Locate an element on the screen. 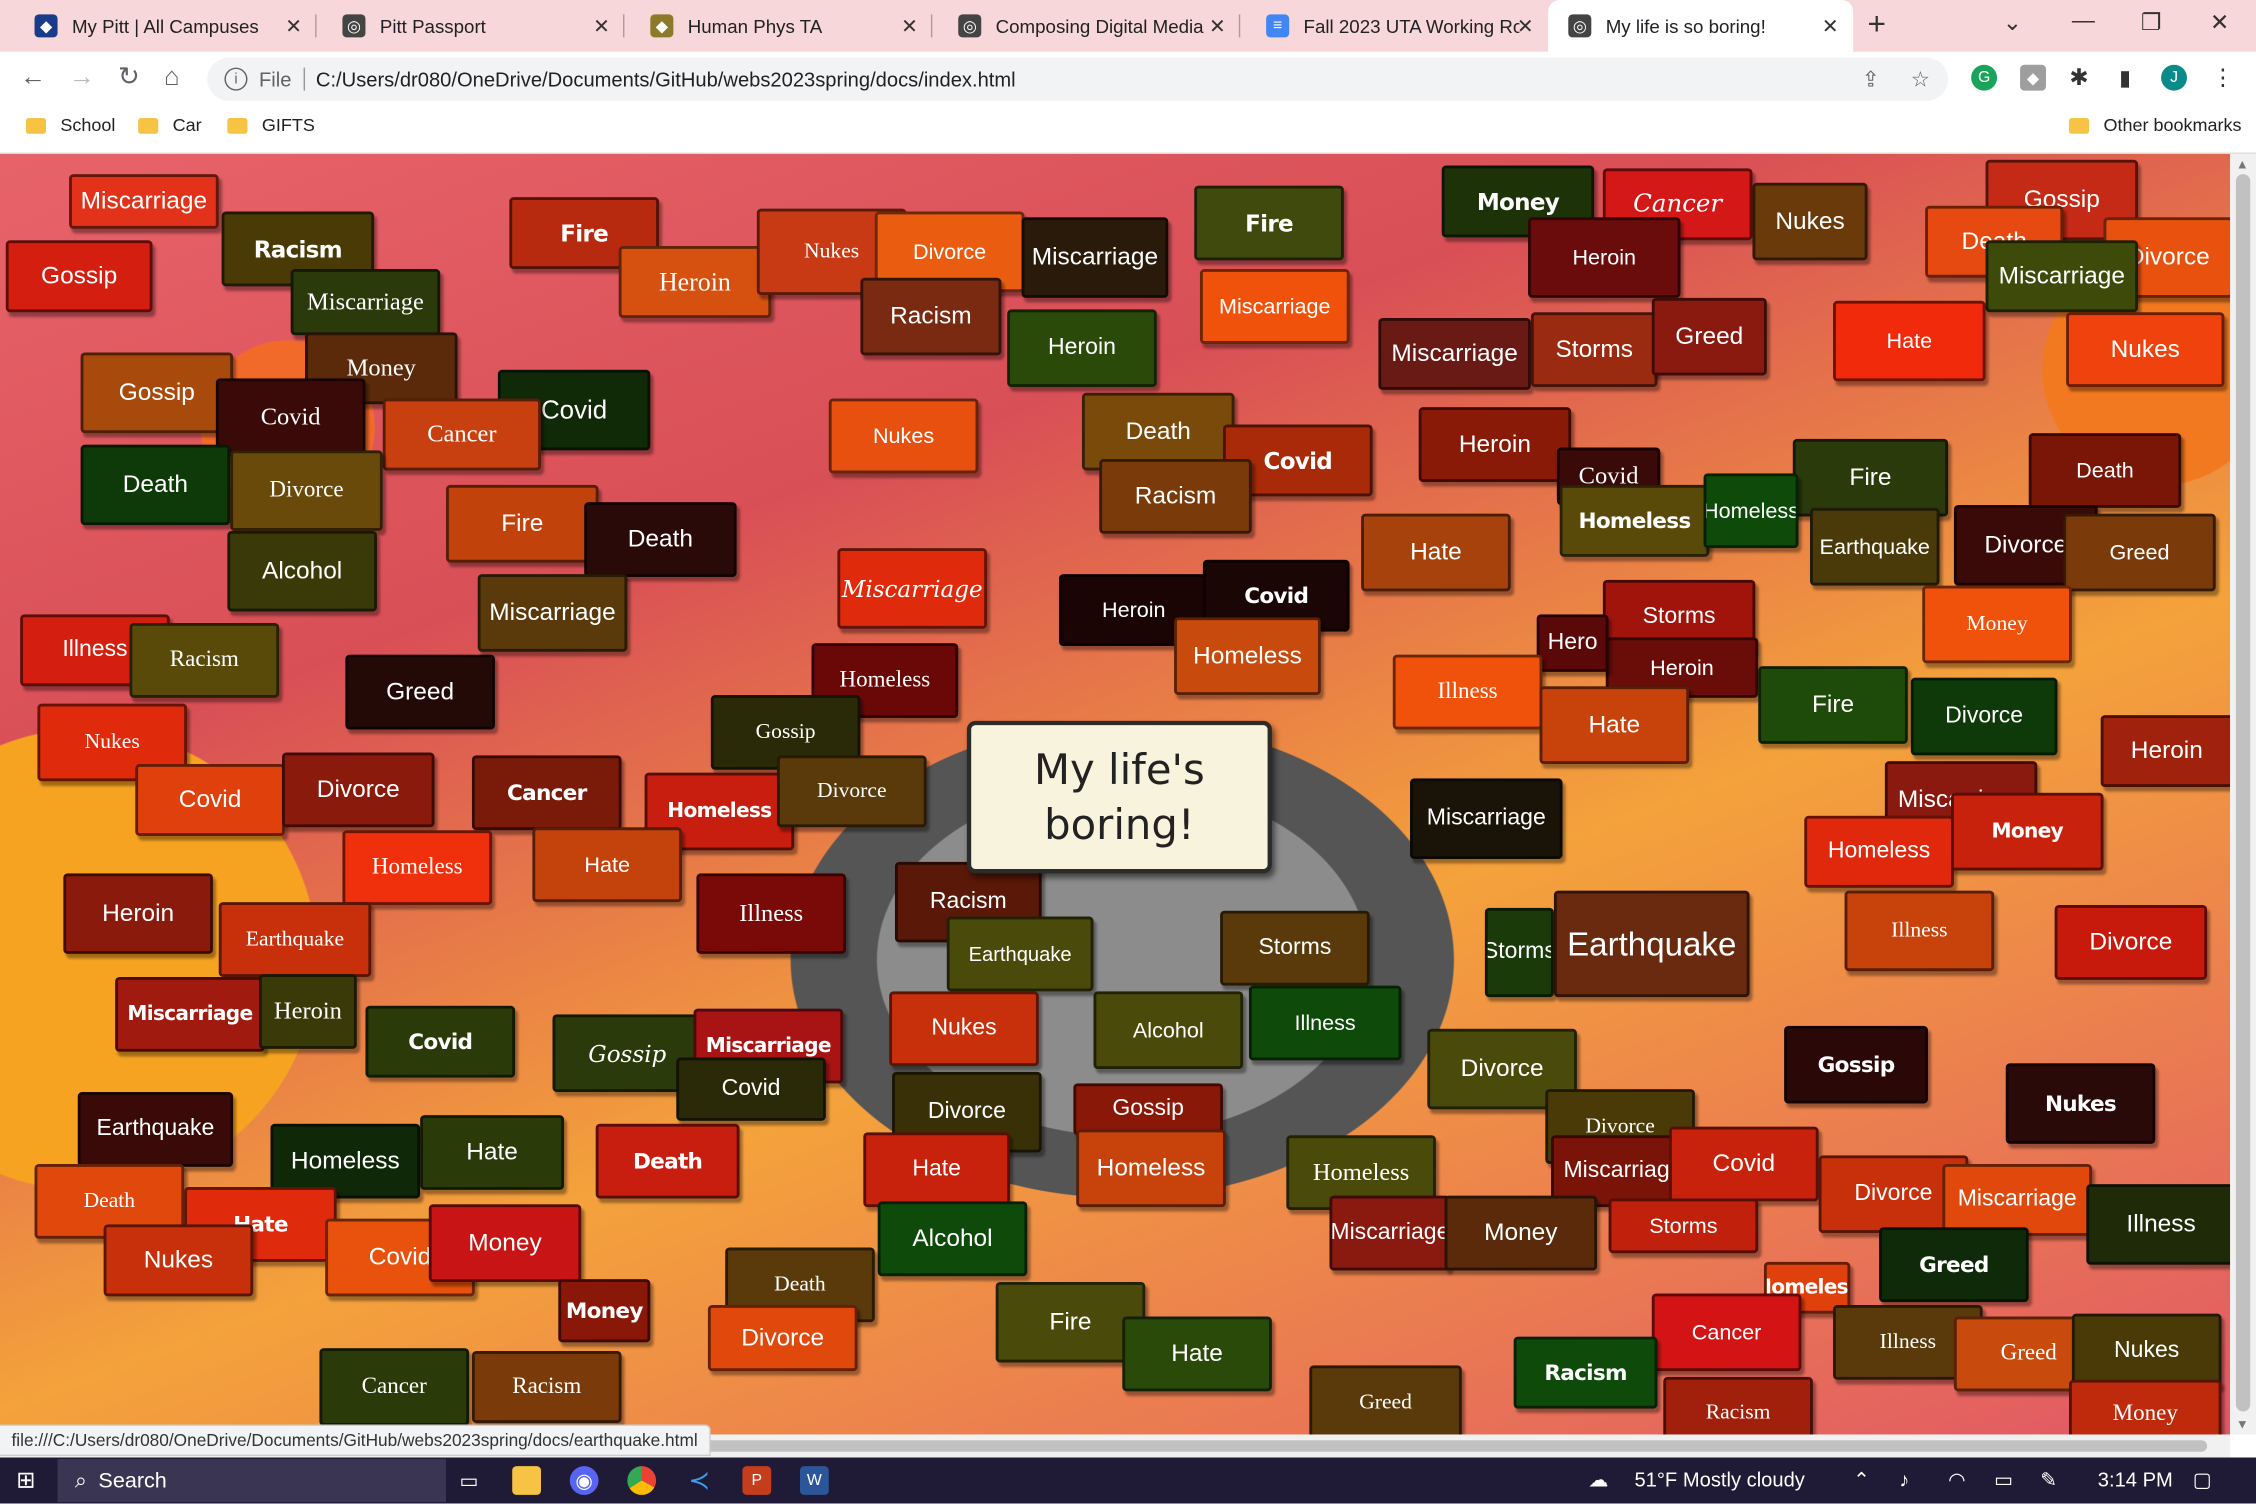  scroll-up-icon: ▲ is located at coordinates (2242, 164).